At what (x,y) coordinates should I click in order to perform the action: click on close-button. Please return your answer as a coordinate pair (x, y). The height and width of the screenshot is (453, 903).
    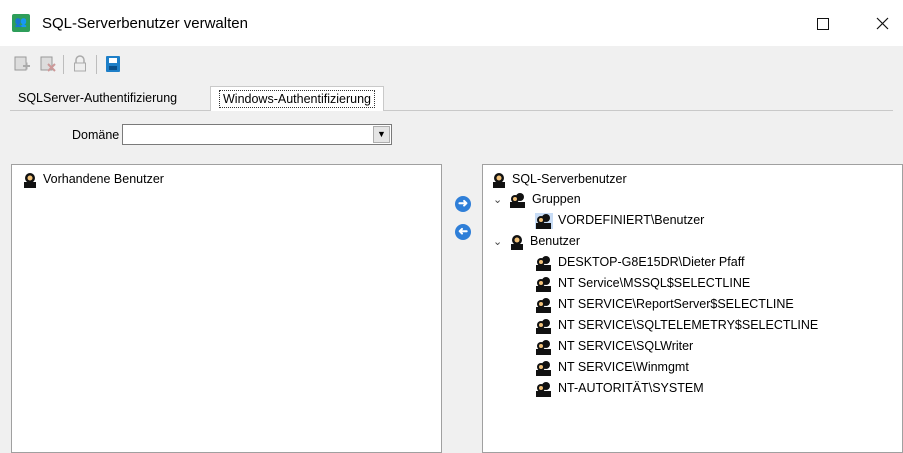
    Looking at the image, I should click on (882, 24).